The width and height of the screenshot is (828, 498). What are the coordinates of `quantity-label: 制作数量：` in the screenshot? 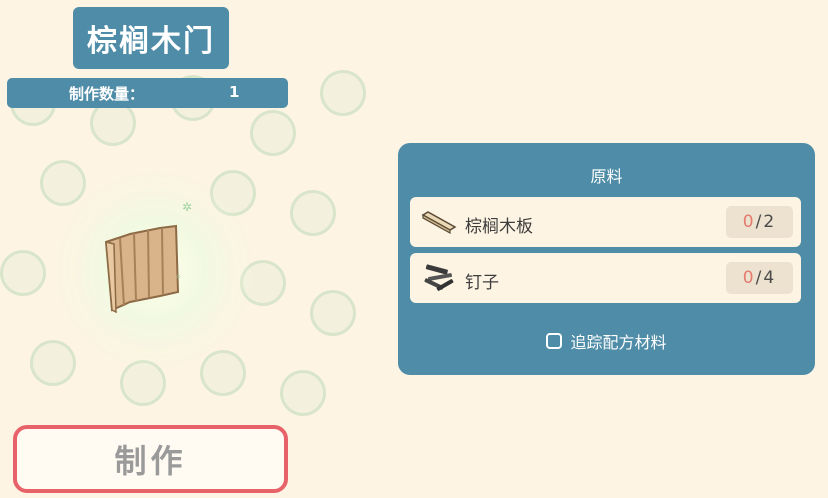 It's located at (107, 94).